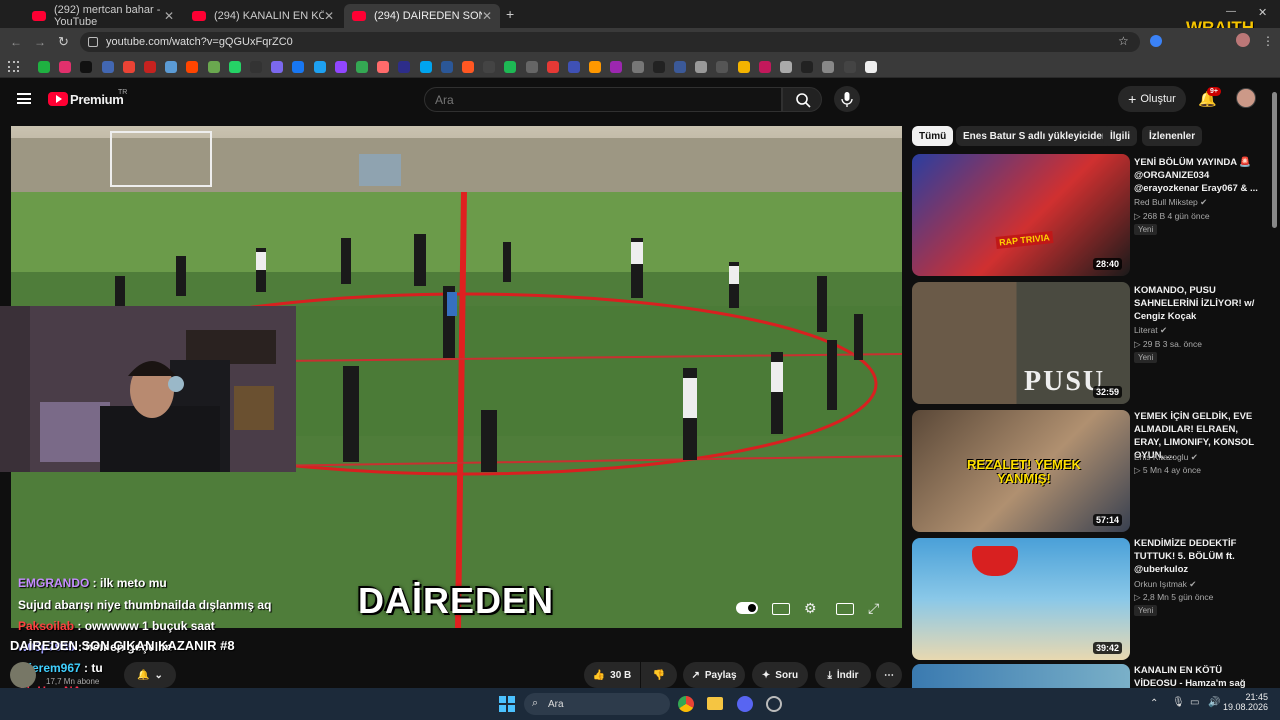 The width and height of the screenshot is (1280, 720). I want to click on ask-button: ✦ Soru, so click(780, 675).